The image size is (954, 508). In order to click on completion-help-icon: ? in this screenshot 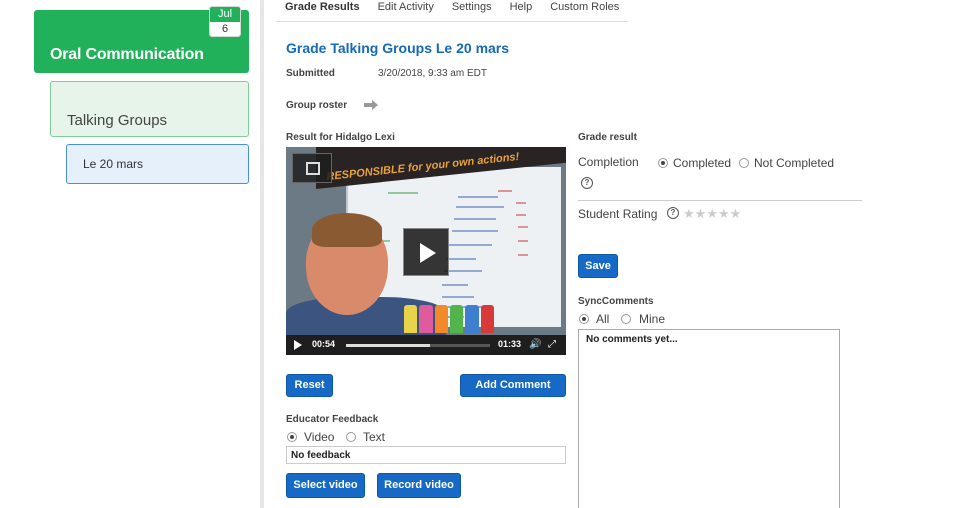, I will do `click(587, 183)`.